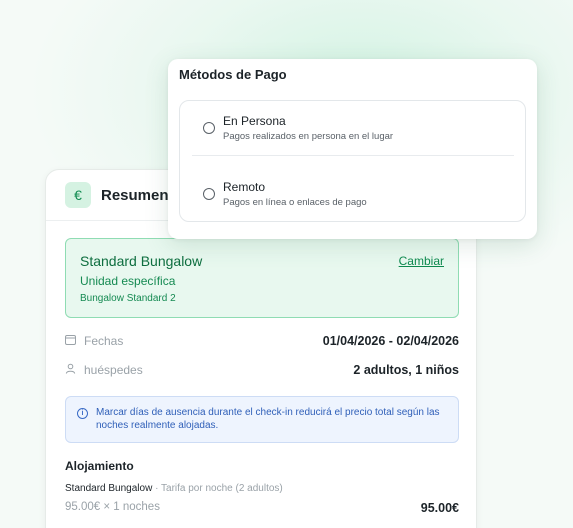  I want to click on euro-icon: €, so click(78, 195).